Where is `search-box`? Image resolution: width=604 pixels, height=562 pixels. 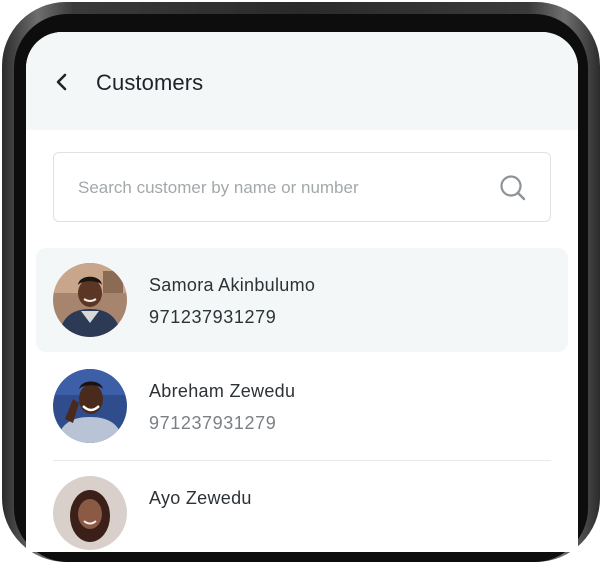
search-box is located at coordinates (302, 187).